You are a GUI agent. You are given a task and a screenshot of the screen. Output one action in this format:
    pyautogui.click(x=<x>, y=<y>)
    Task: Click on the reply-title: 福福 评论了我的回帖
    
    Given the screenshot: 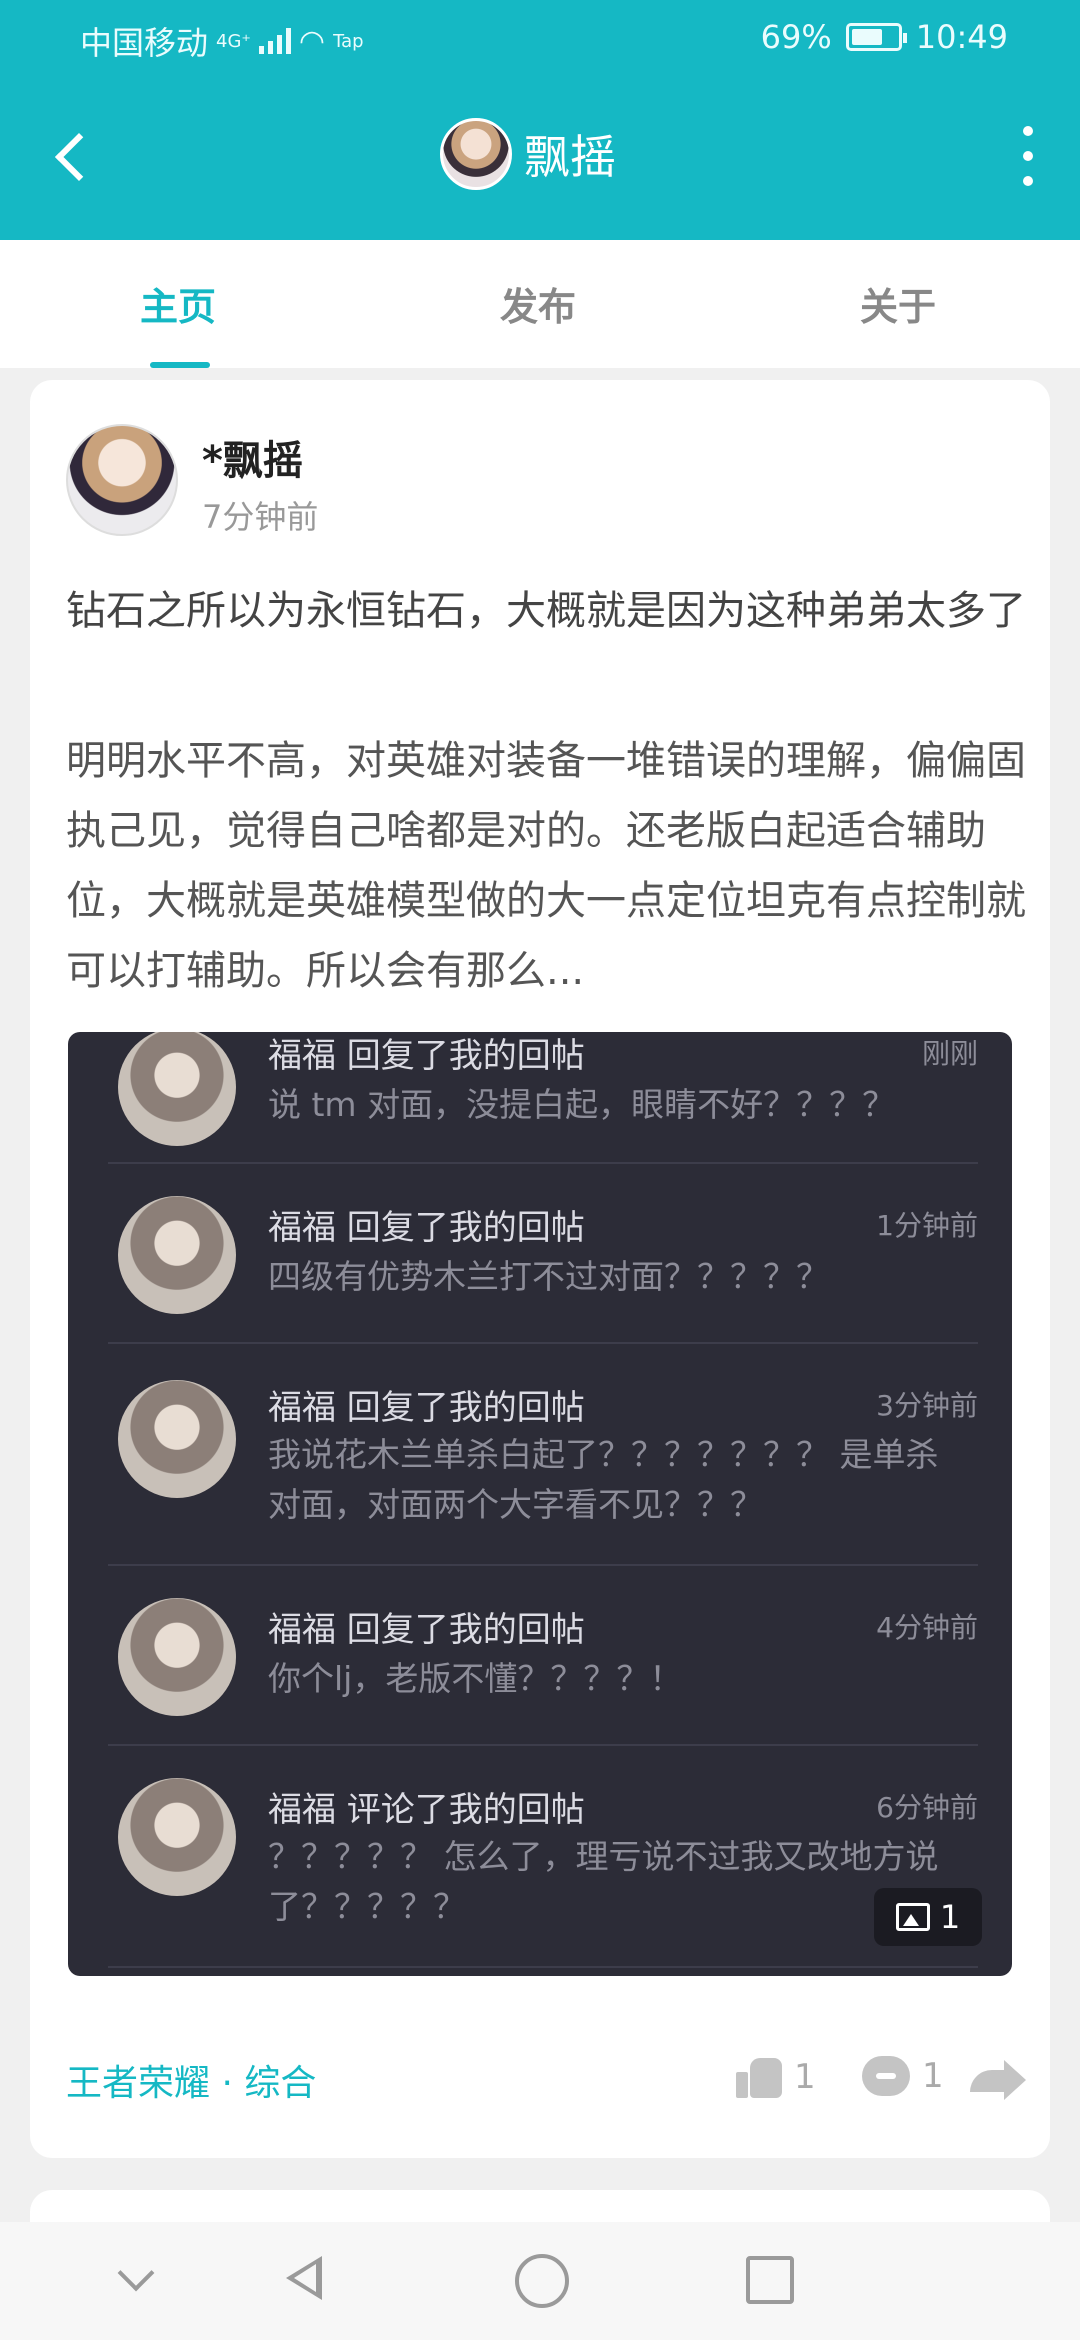 What is the action you would take?
    pyautogui.click(x=426, y=1810)
    